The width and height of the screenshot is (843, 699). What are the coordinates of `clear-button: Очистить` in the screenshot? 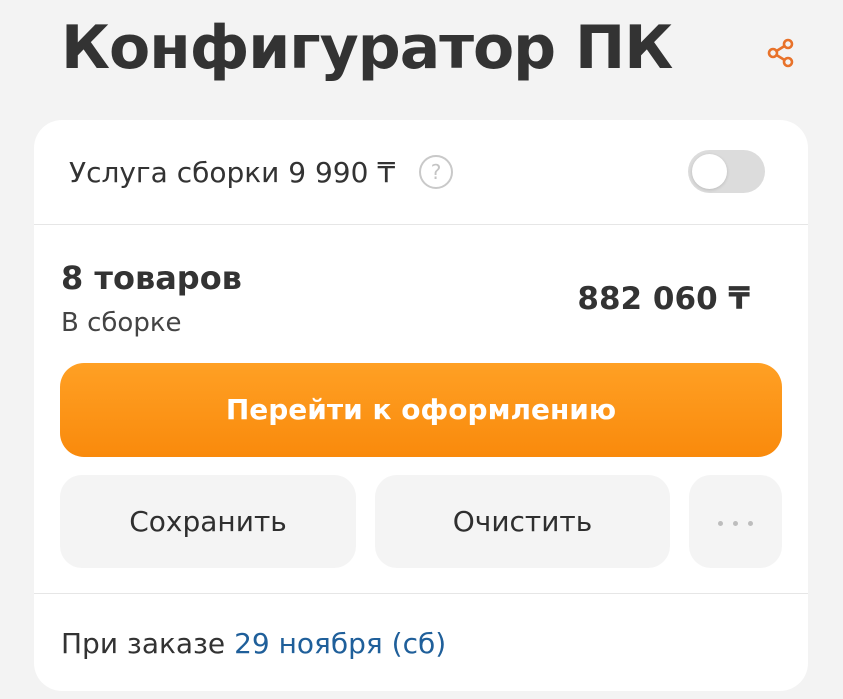 It's located at (522, 521).